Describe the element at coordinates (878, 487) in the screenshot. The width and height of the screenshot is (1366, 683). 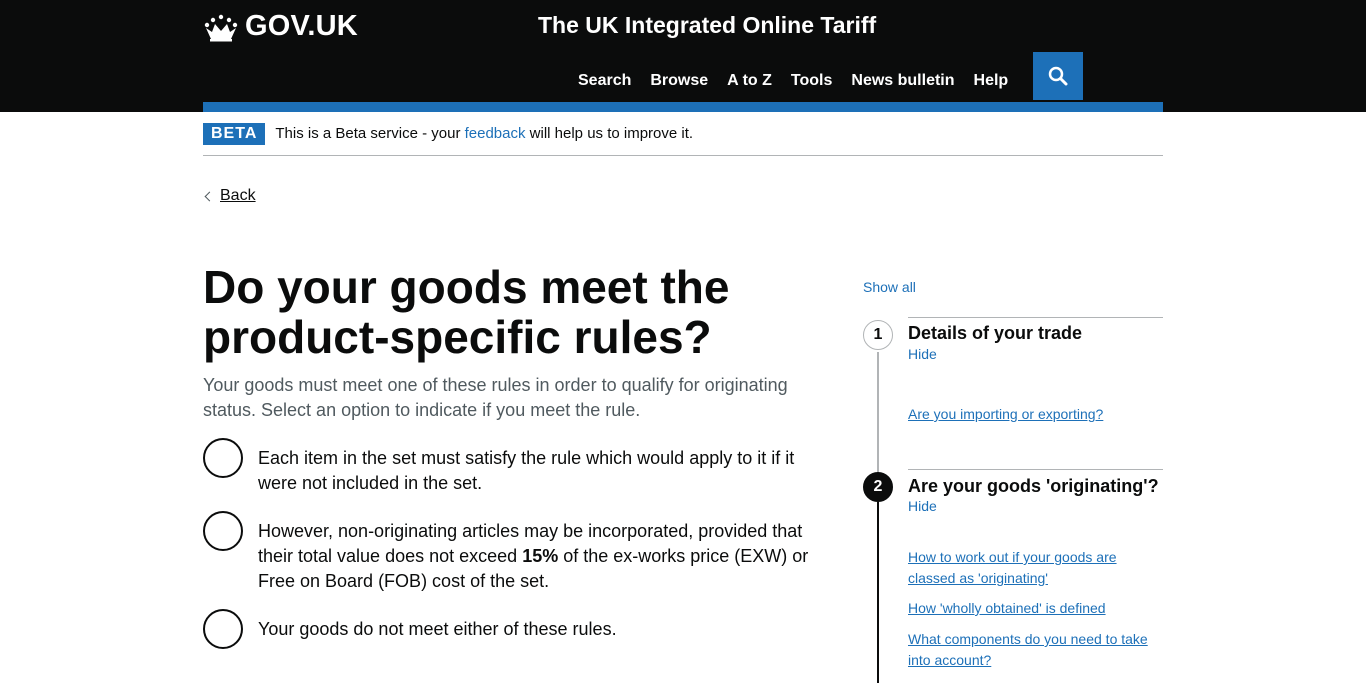
I see `step-number: 2` at that location.